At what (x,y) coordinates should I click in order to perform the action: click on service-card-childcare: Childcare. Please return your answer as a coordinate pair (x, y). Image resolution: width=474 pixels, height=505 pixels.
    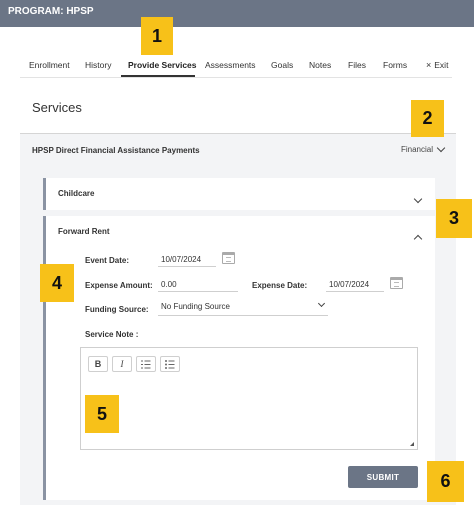
    Looking at the image, I should click on (239, 194).